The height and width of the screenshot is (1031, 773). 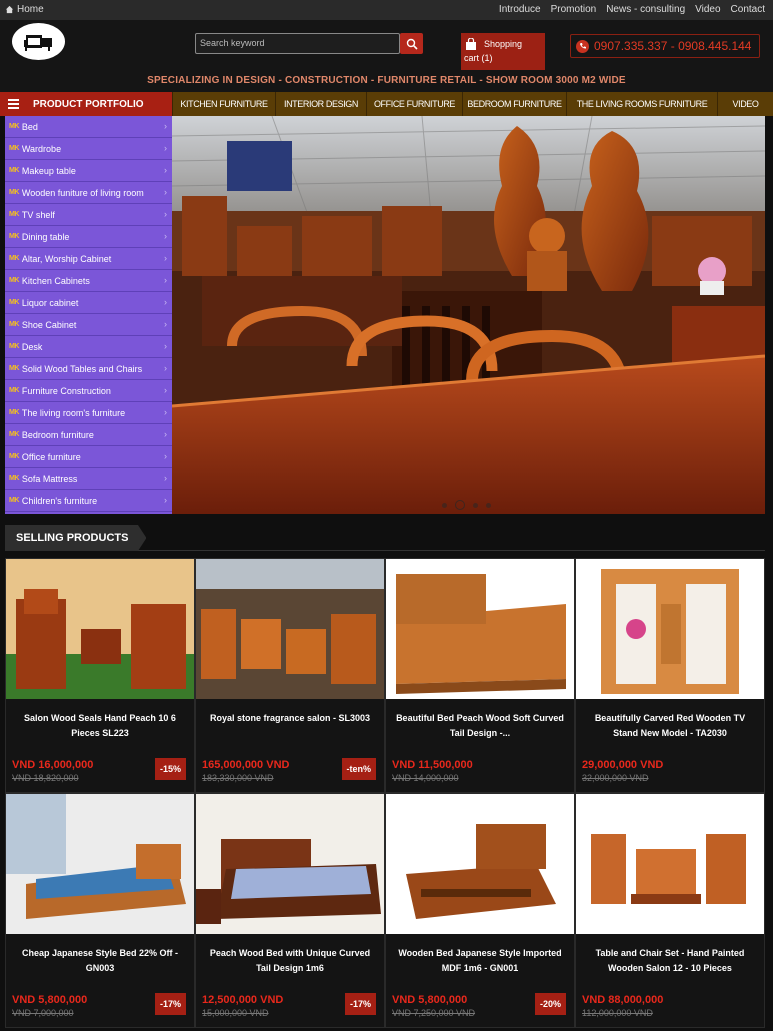 I want to click on category-label: Children's furniture, so click(x=59, y=500).